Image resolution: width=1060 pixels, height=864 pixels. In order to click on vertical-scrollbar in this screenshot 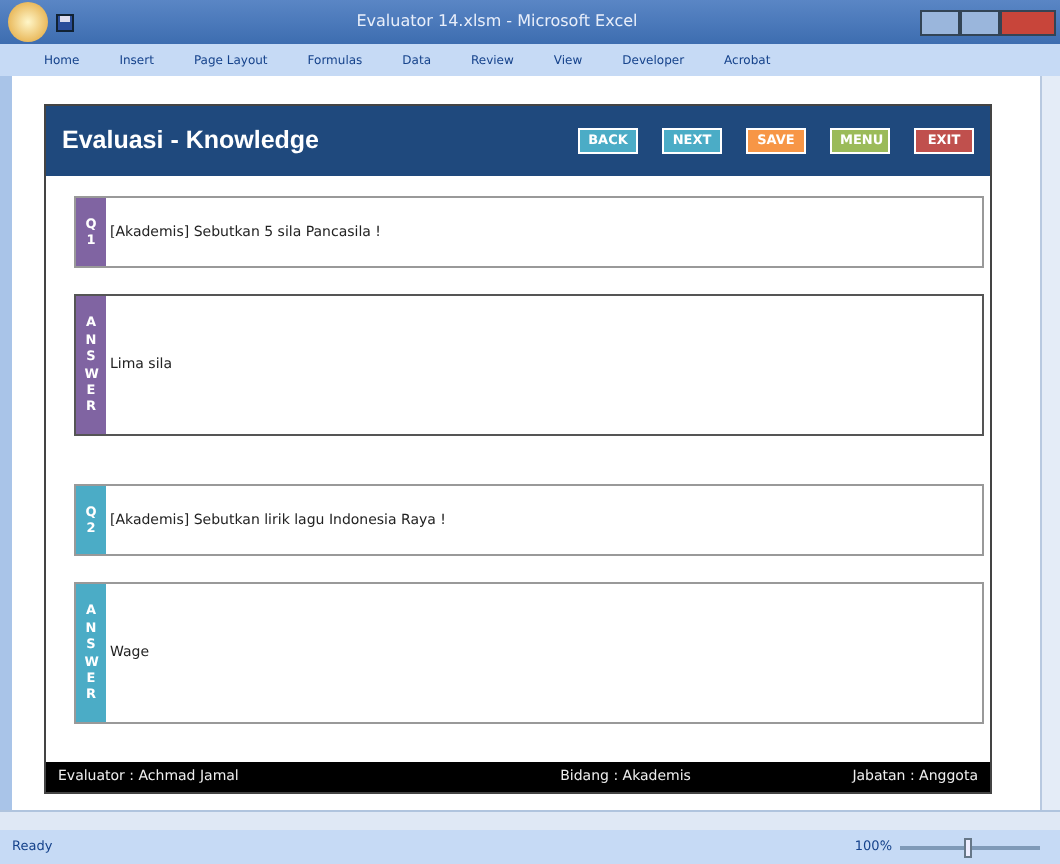, I will do `click(1050, 443)`.